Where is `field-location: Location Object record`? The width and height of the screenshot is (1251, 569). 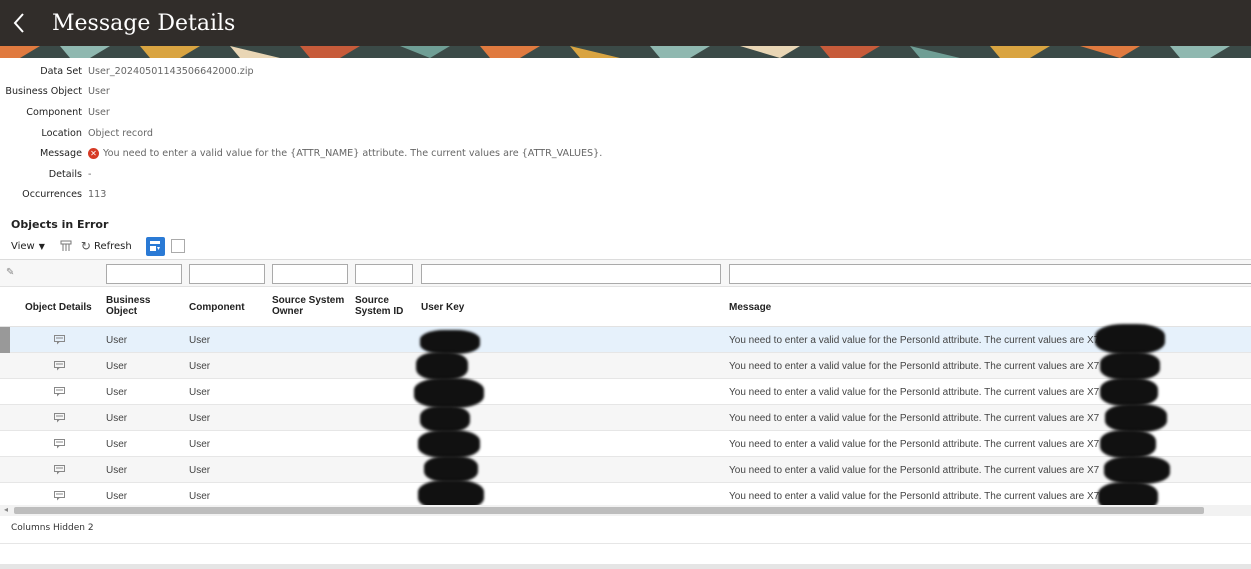 field-location: Location Object record is located at coordinates (350, 133).